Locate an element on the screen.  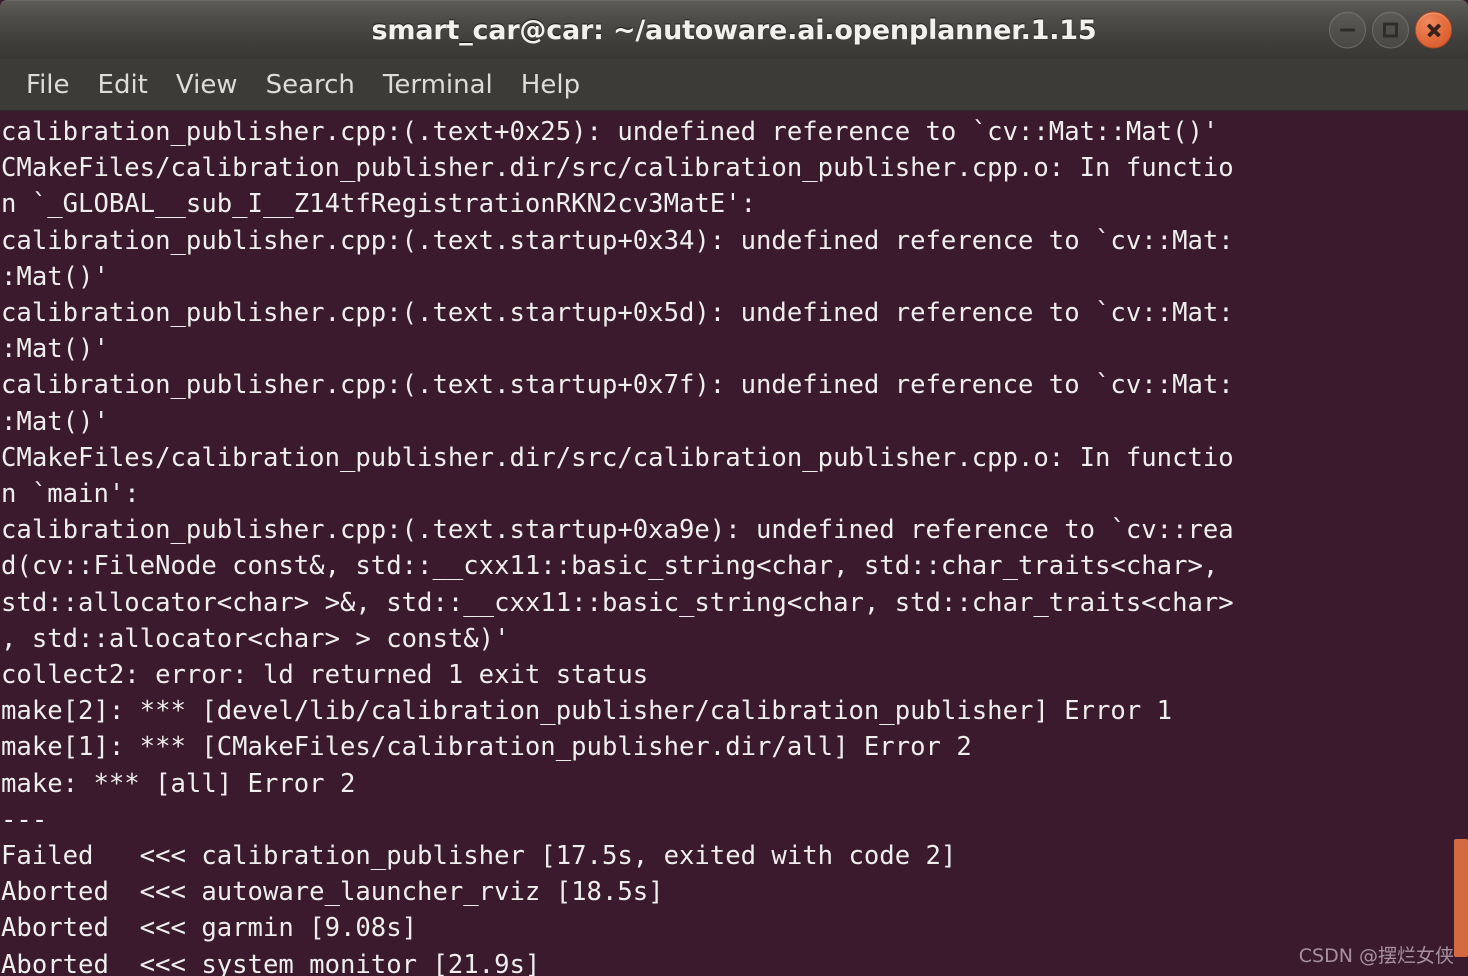
minimize-icon is located at coordinates (1347, 30).